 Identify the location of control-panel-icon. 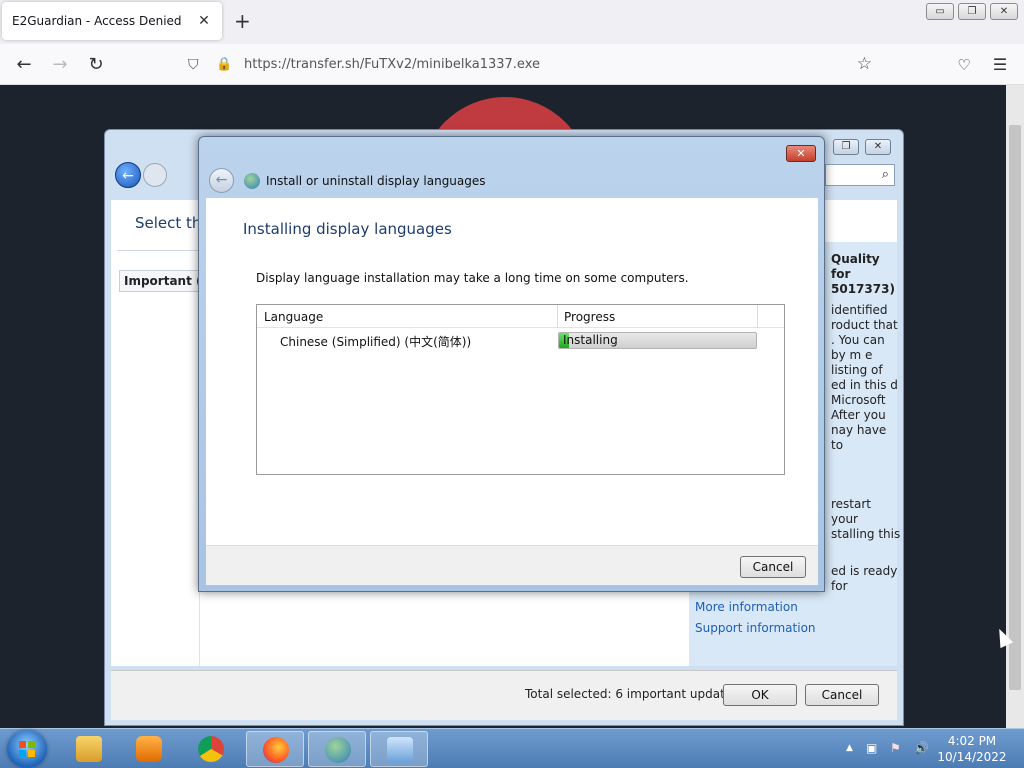
(400, 750).